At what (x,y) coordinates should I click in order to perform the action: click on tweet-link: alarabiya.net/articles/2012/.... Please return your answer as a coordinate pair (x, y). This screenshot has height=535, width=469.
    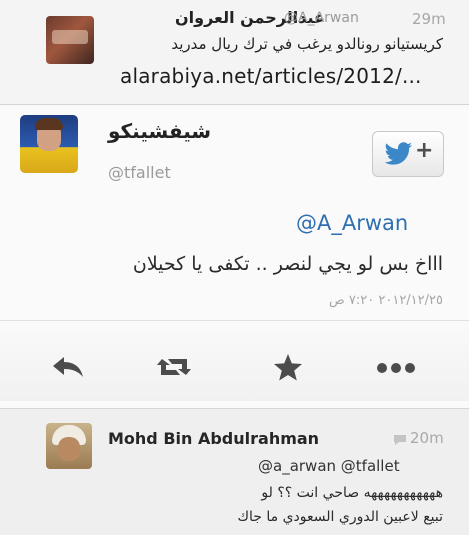
    Looking at the image, I should click on (271, 76).